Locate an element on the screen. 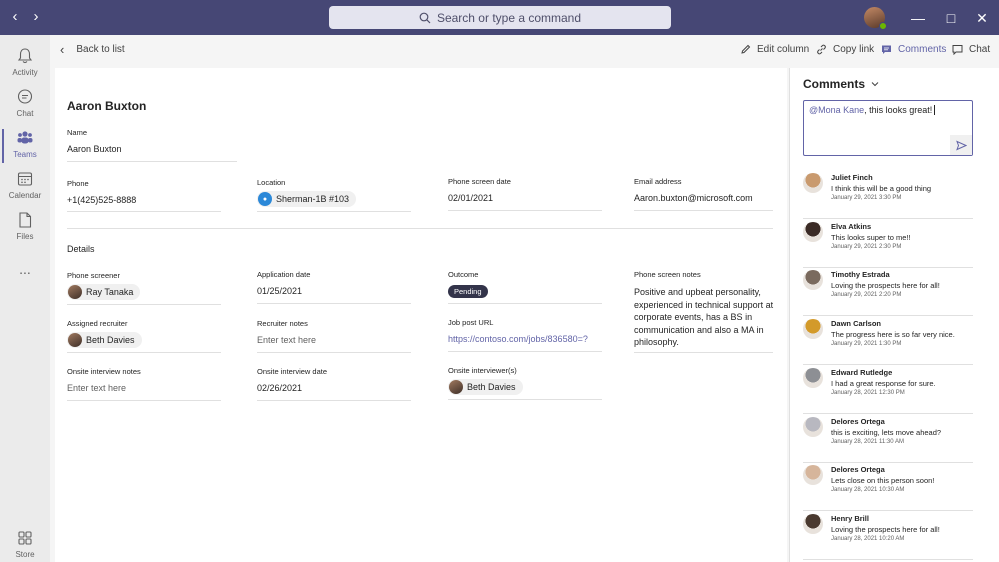  field-value: 02/01/2021 is located at coordinates (471, 198).